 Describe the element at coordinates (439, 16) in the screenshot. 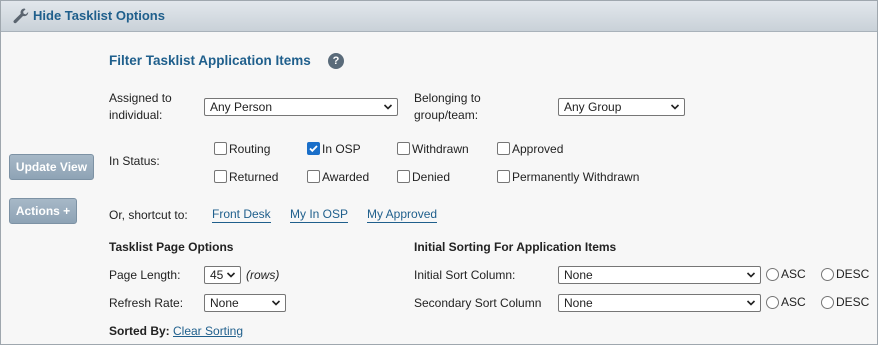

I see `panel-header: Hide Tasklist Options` at that location.